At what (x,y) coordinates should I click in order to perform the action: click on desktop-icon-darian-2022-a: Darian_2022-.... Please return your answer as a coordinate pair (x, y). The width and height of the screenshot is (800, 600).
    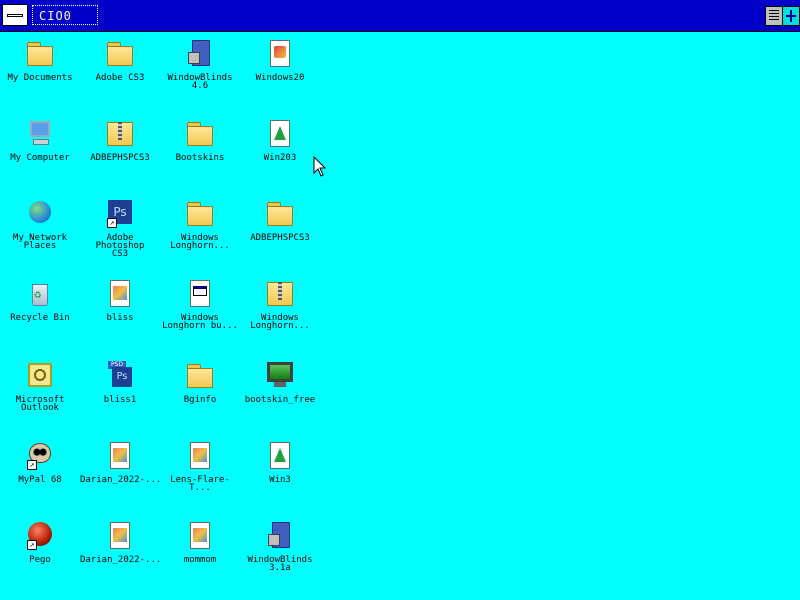
    Looking at the image, I should click on (121, 475).